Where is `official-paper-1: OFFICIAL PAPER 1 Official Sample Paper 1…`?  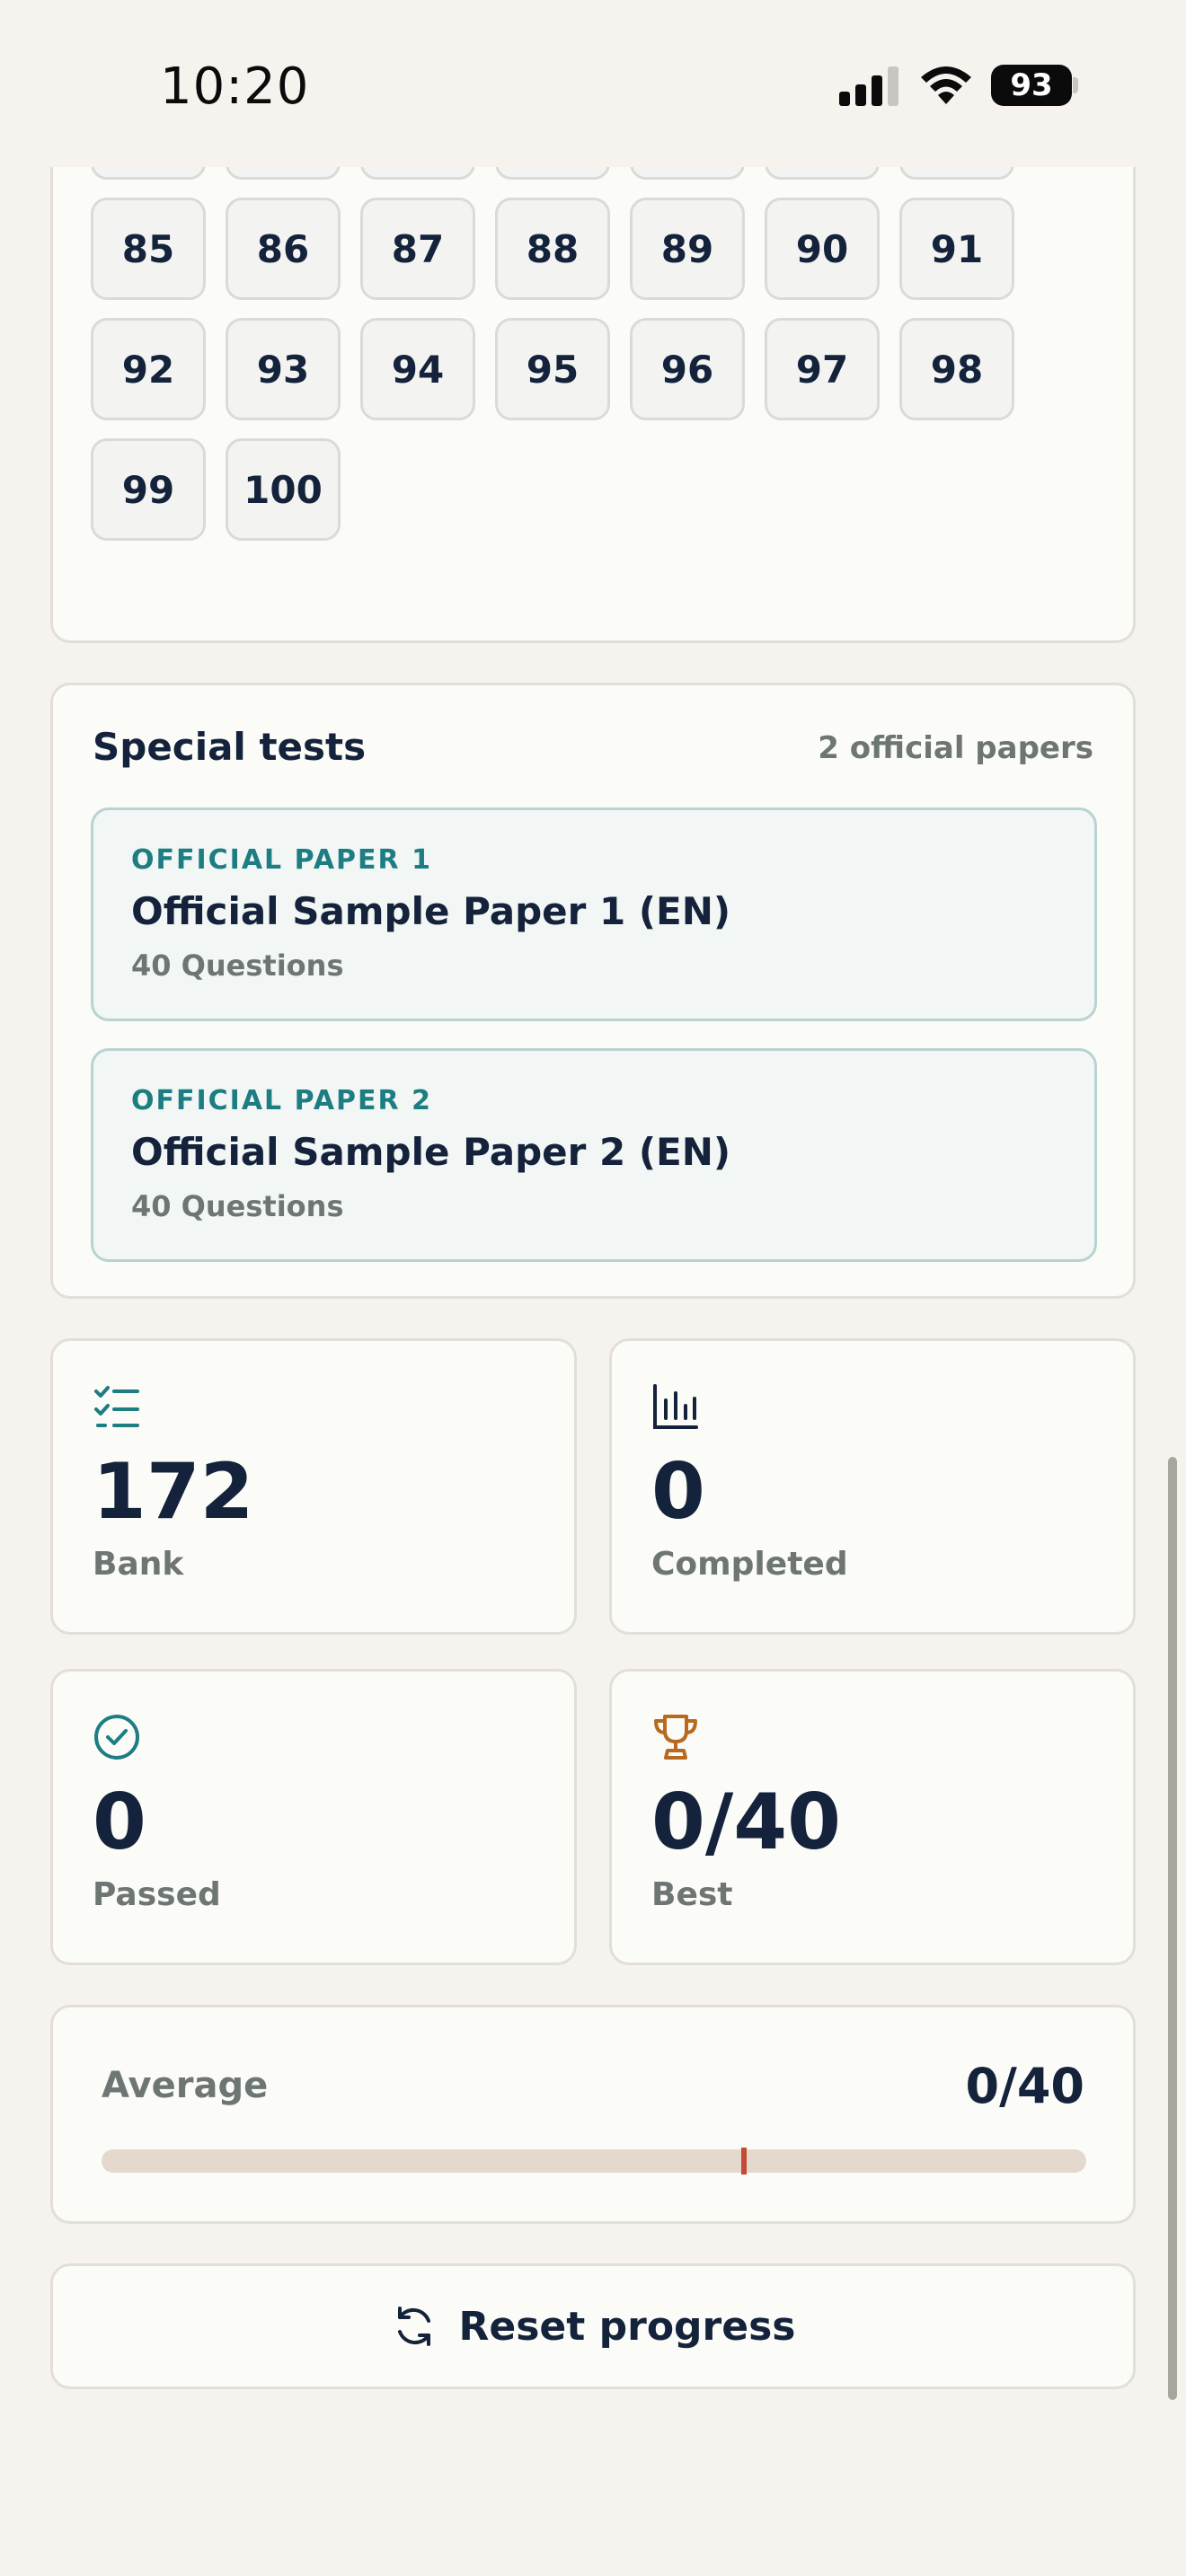 official-paper-1: OFFICIAL PAPER 1 Official Sample Paper 1… is located at coordinates (594, 914).